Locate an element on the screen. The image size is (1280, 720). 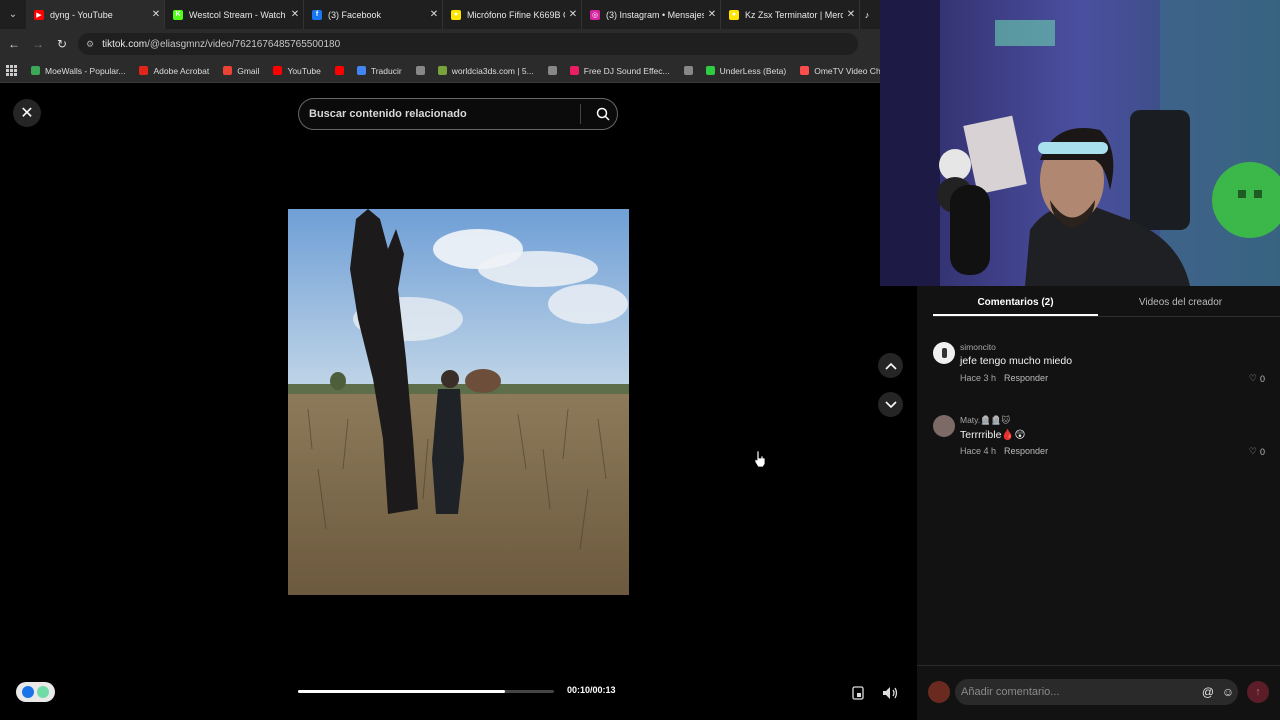
video-frame is located at coordinates (458, 402).